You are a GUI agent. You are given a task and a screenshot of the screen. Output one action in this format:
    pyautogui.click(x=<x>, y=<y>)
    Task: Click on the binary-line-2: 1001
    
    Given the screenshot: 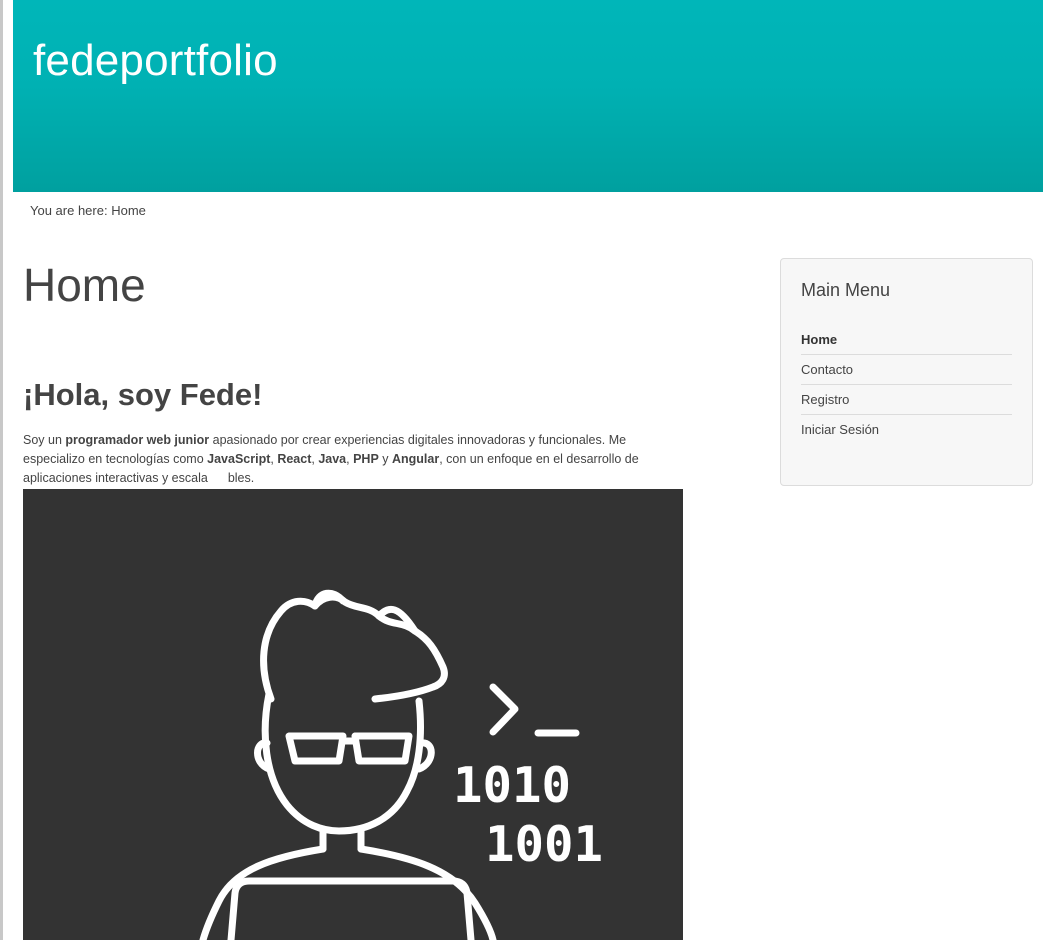 What is the action you would take?
    pyautogui.click(x=544, y=844)
    